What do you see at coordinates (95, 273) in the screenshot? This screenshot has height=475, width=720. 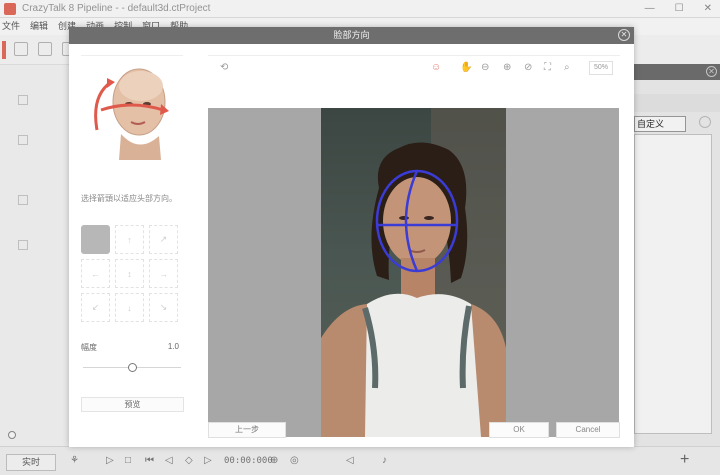 I see `direction-cell-3: ←` at bounding box center [95, 273].